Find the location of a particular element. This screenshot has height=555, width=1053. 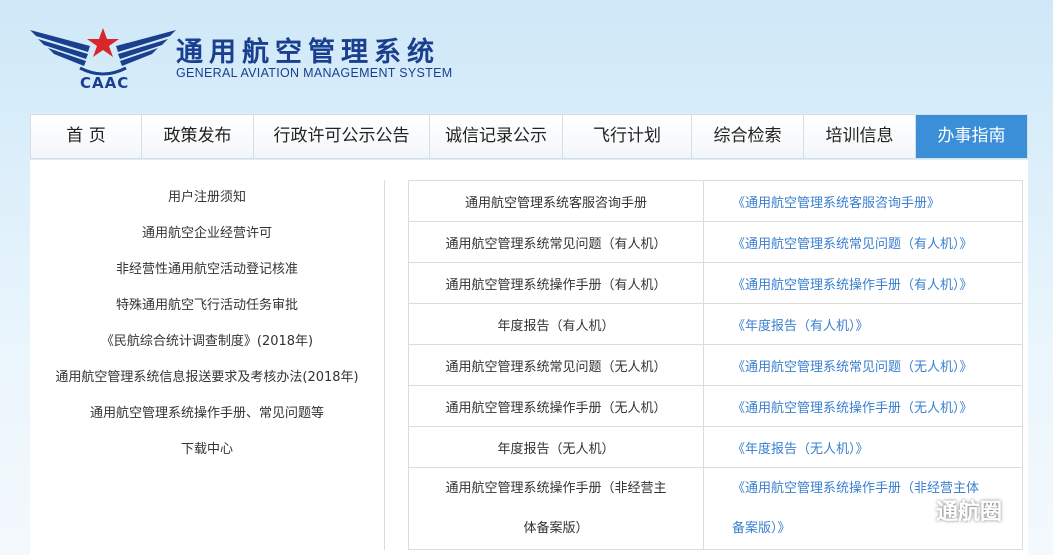

table-row: 通用航空管理系统操作手册（有人机） 《通用航空管理系统操作手册（有人机）》 is located at coordinates (715, 283).